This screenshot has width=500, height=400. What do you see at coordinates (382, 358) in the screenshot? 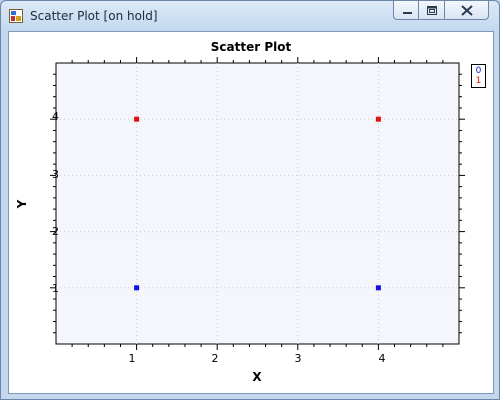
I see `x-tick-label: 4` at bounding box center [382, 358].